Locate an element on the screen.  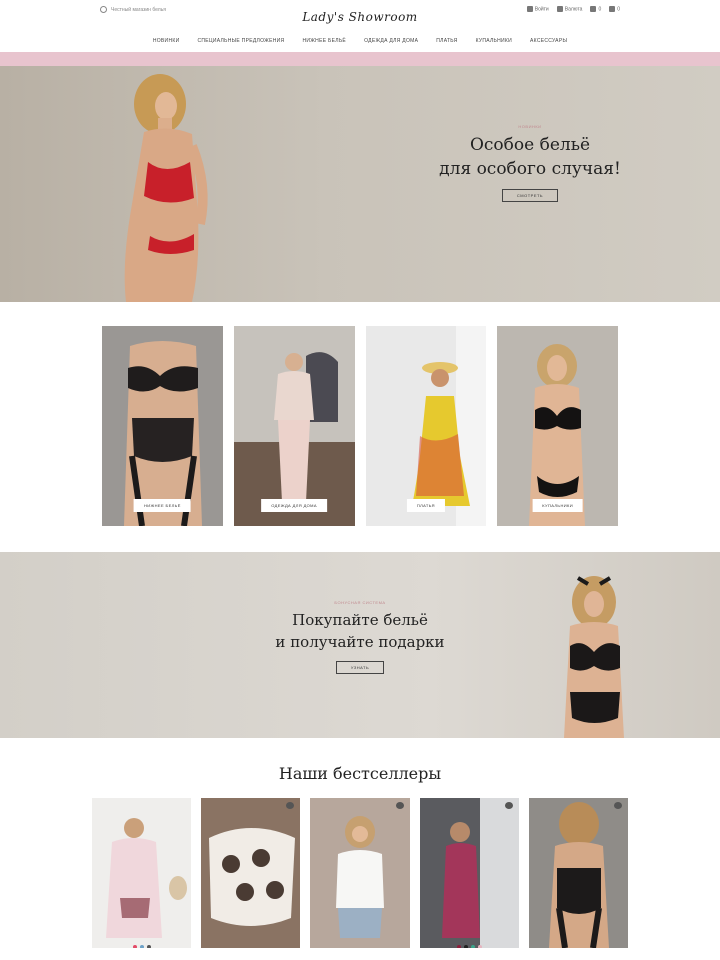
wishlist-link: 0 is located at coordinates (595, 9).